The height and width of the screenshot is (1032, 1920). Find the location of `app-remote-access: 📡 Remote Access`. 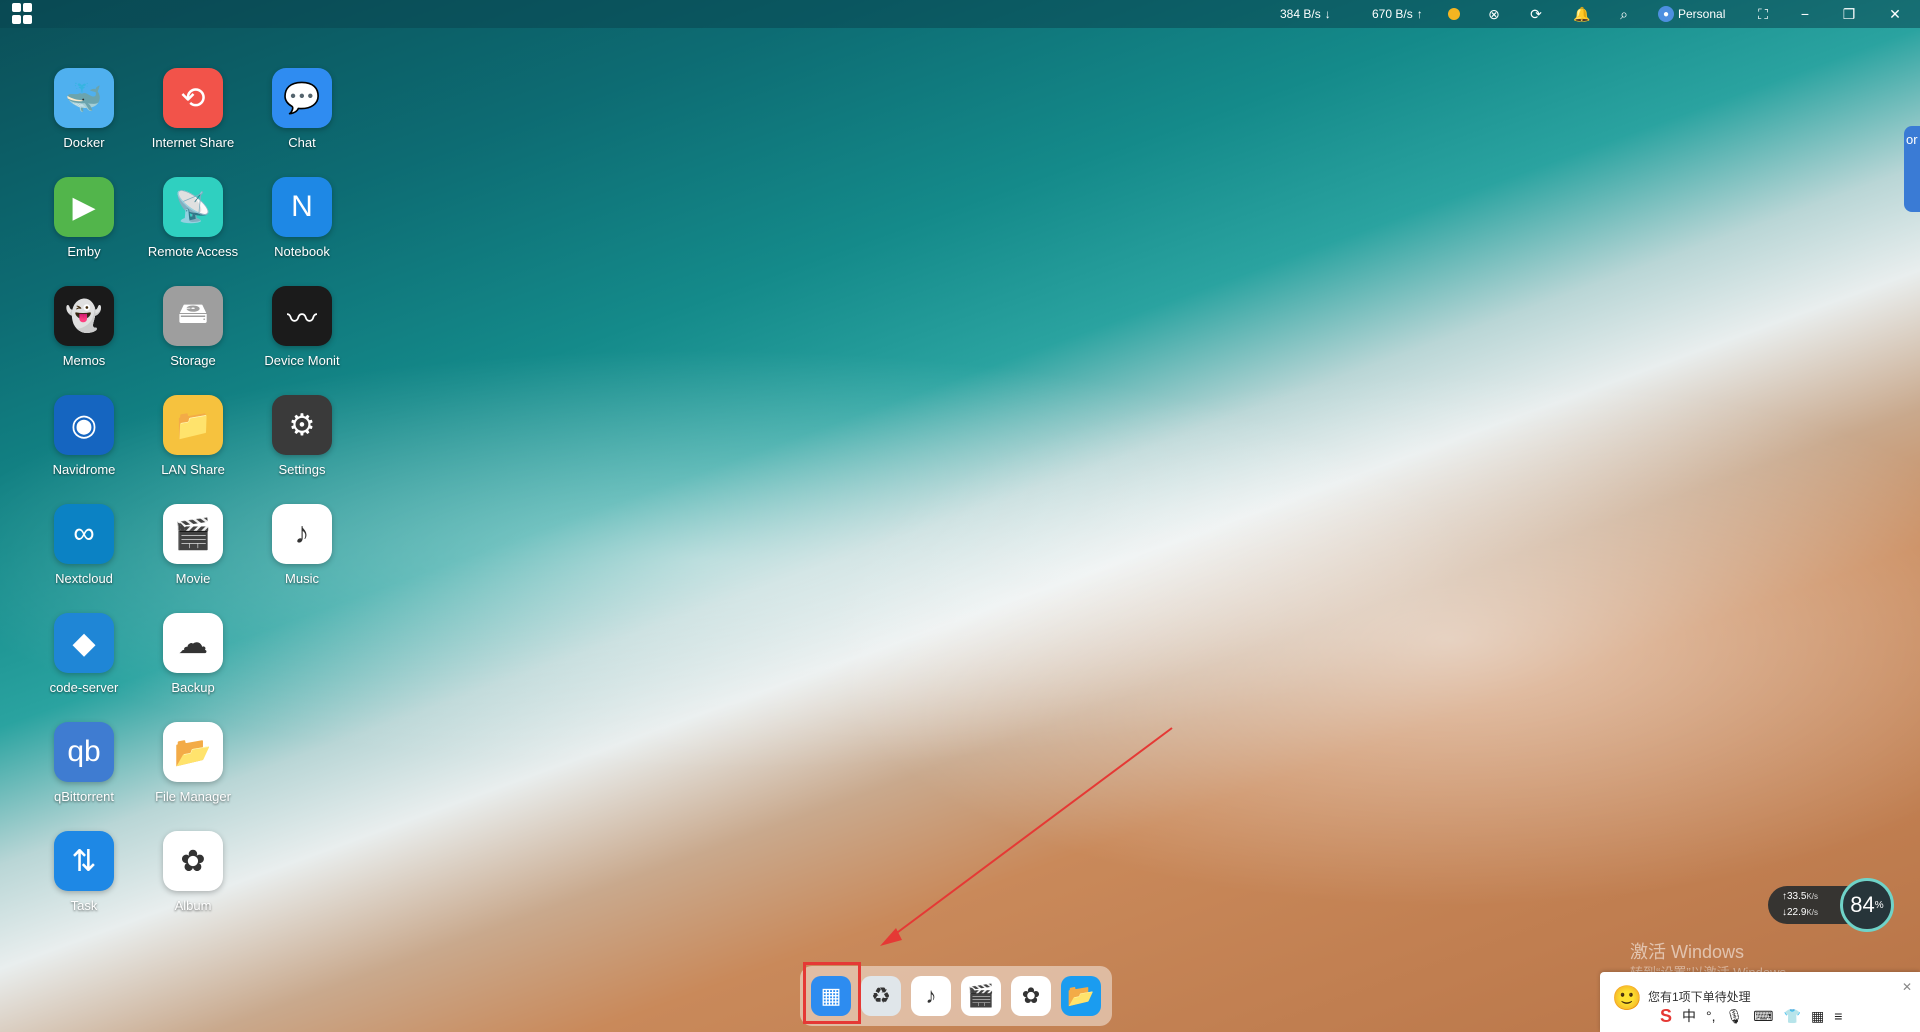

app-remote-access: 📡 Remote Access is located at coordinates (193, 227).